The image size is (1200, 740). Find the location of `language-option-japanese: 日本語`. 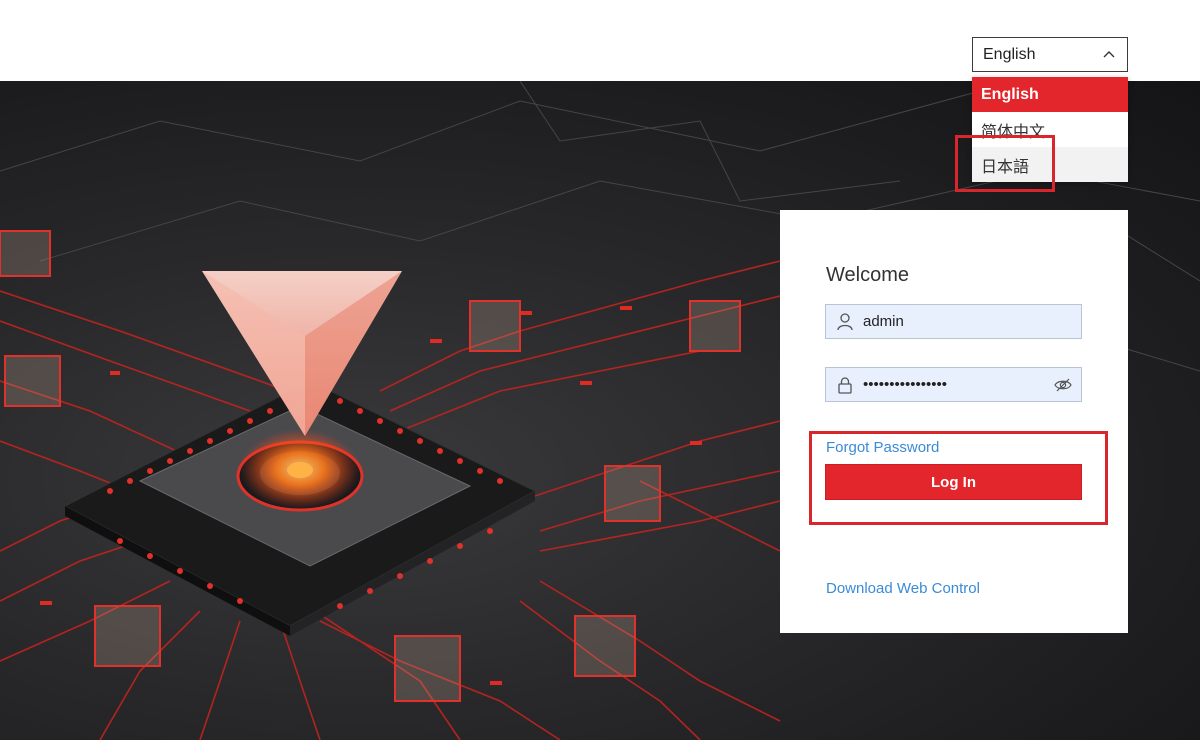

language-option-japanese: 日本語 is located at coordinates (1050, 164).